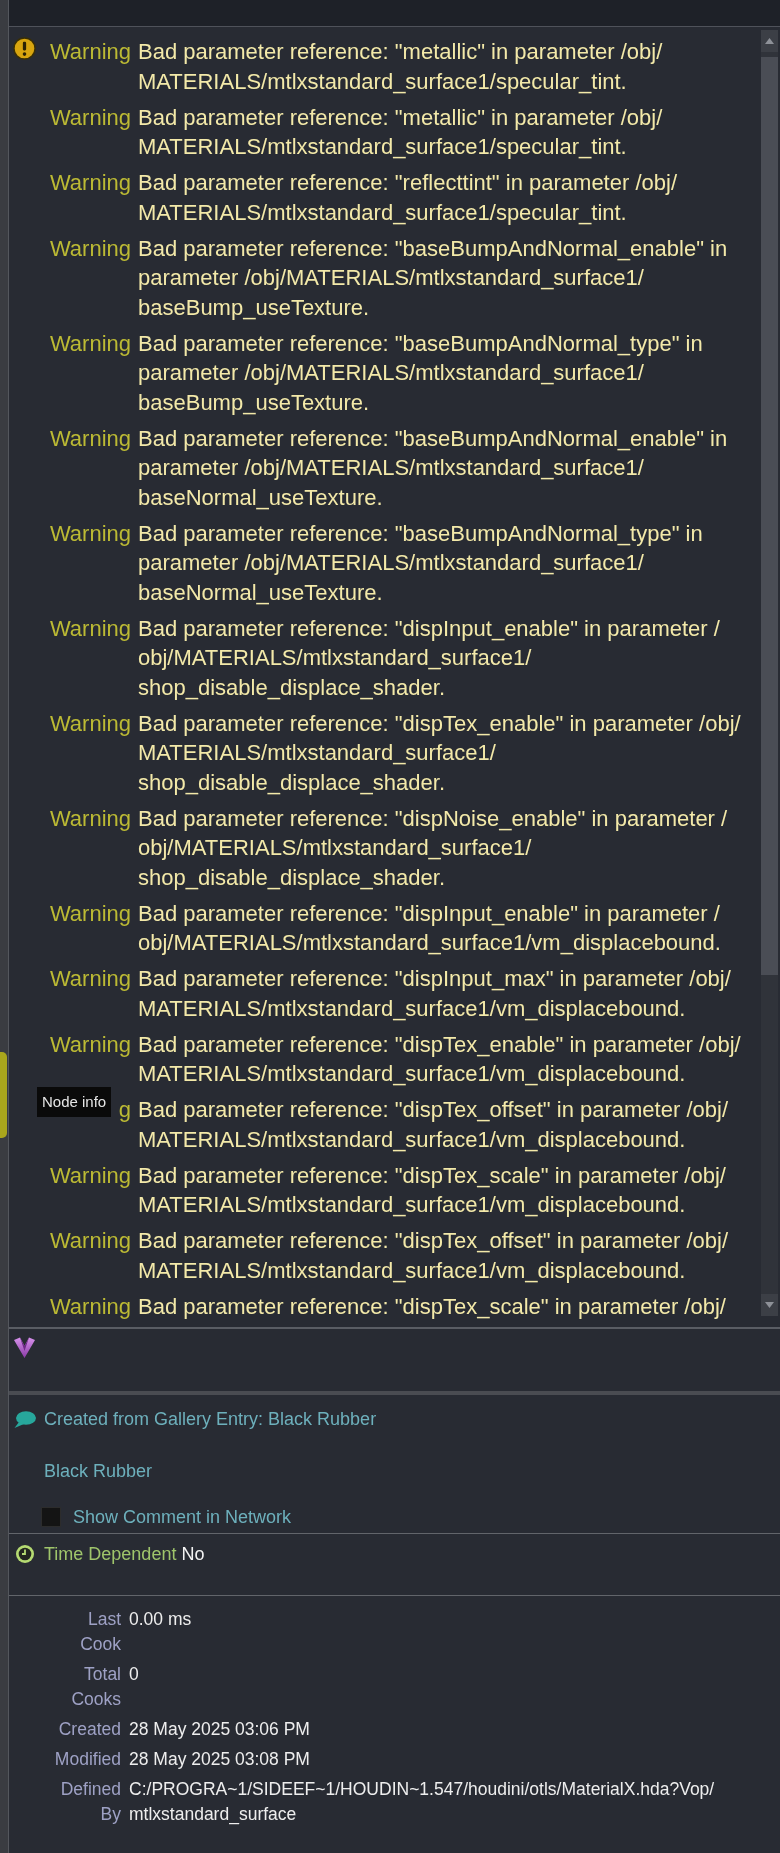  I want to click on time-dependent-value: No, so click(193, 1554).